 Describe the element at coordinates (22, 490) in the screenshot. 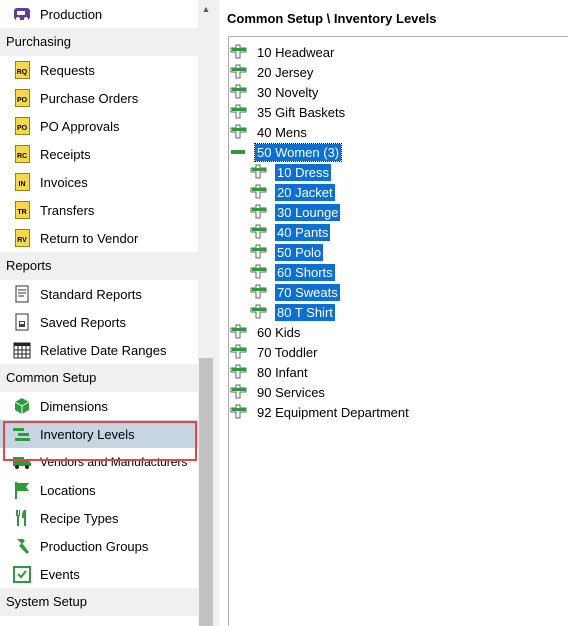

I see `flag-icon` at that location.